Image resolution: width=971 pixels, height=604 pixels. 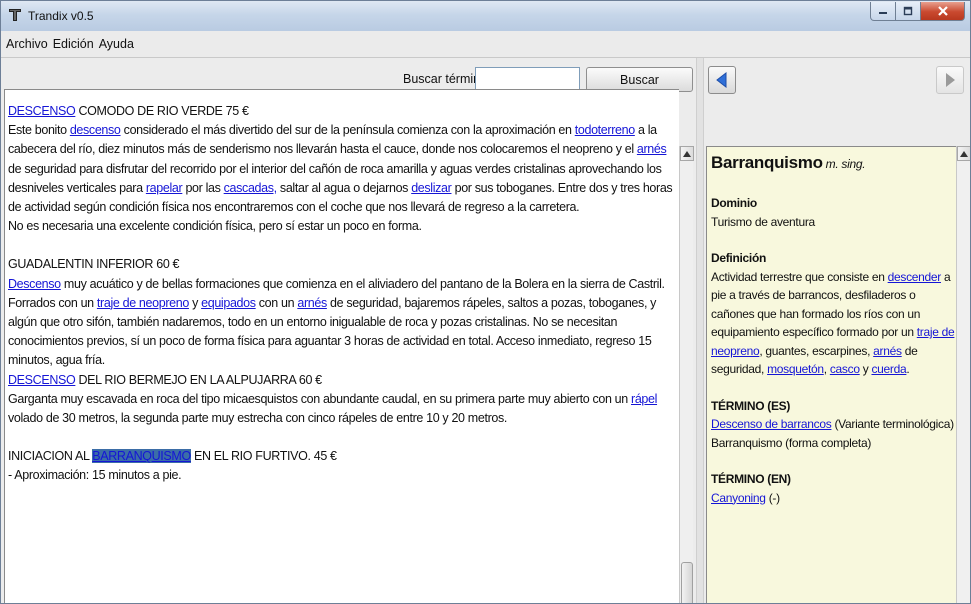 I want to click on window-controls, so click(x=917, y=12).